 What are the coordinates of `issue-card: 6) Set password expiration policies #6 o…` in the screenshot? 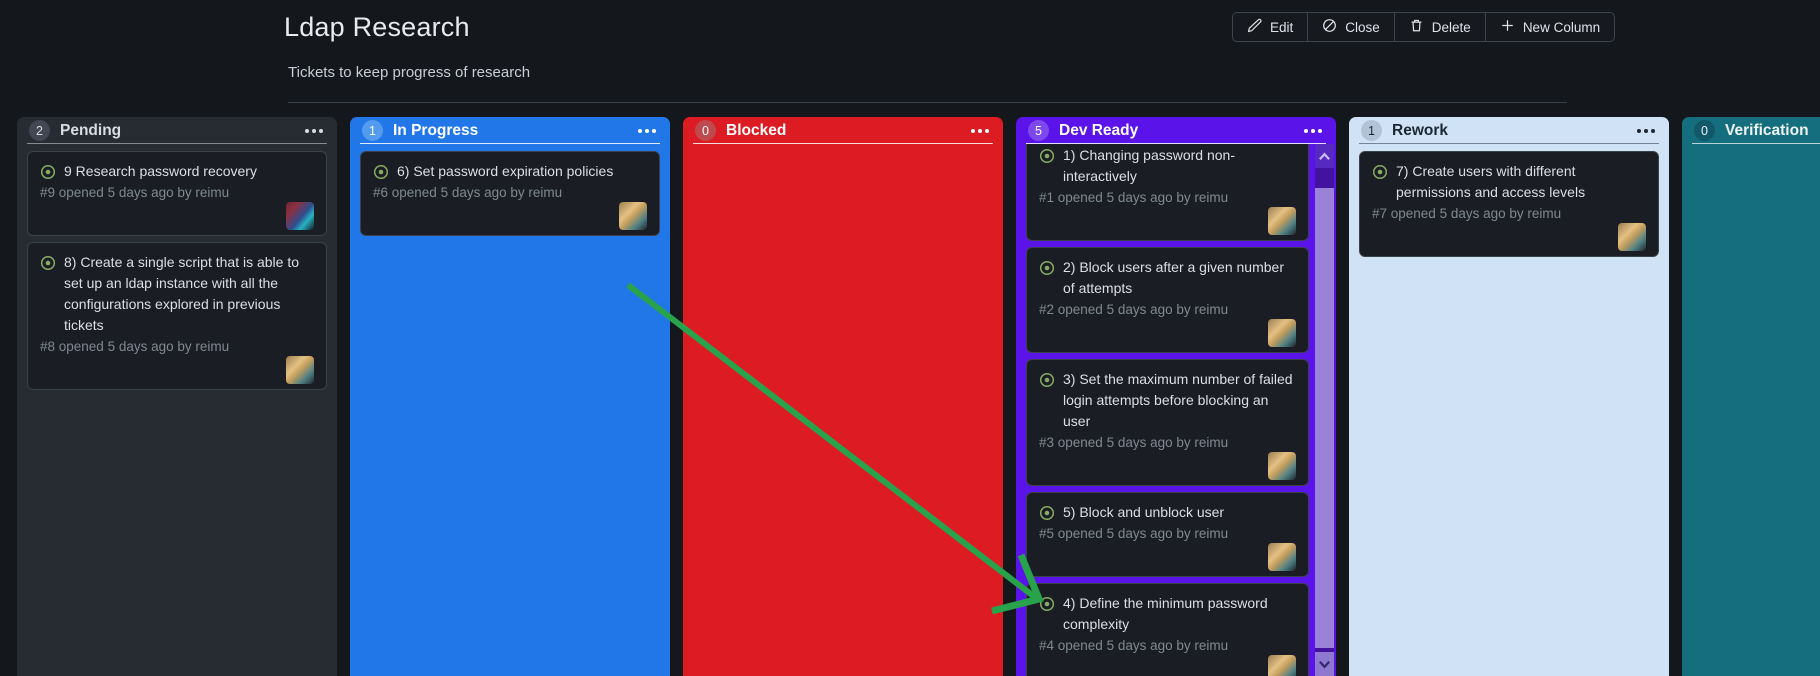 It's located at (510, 193).